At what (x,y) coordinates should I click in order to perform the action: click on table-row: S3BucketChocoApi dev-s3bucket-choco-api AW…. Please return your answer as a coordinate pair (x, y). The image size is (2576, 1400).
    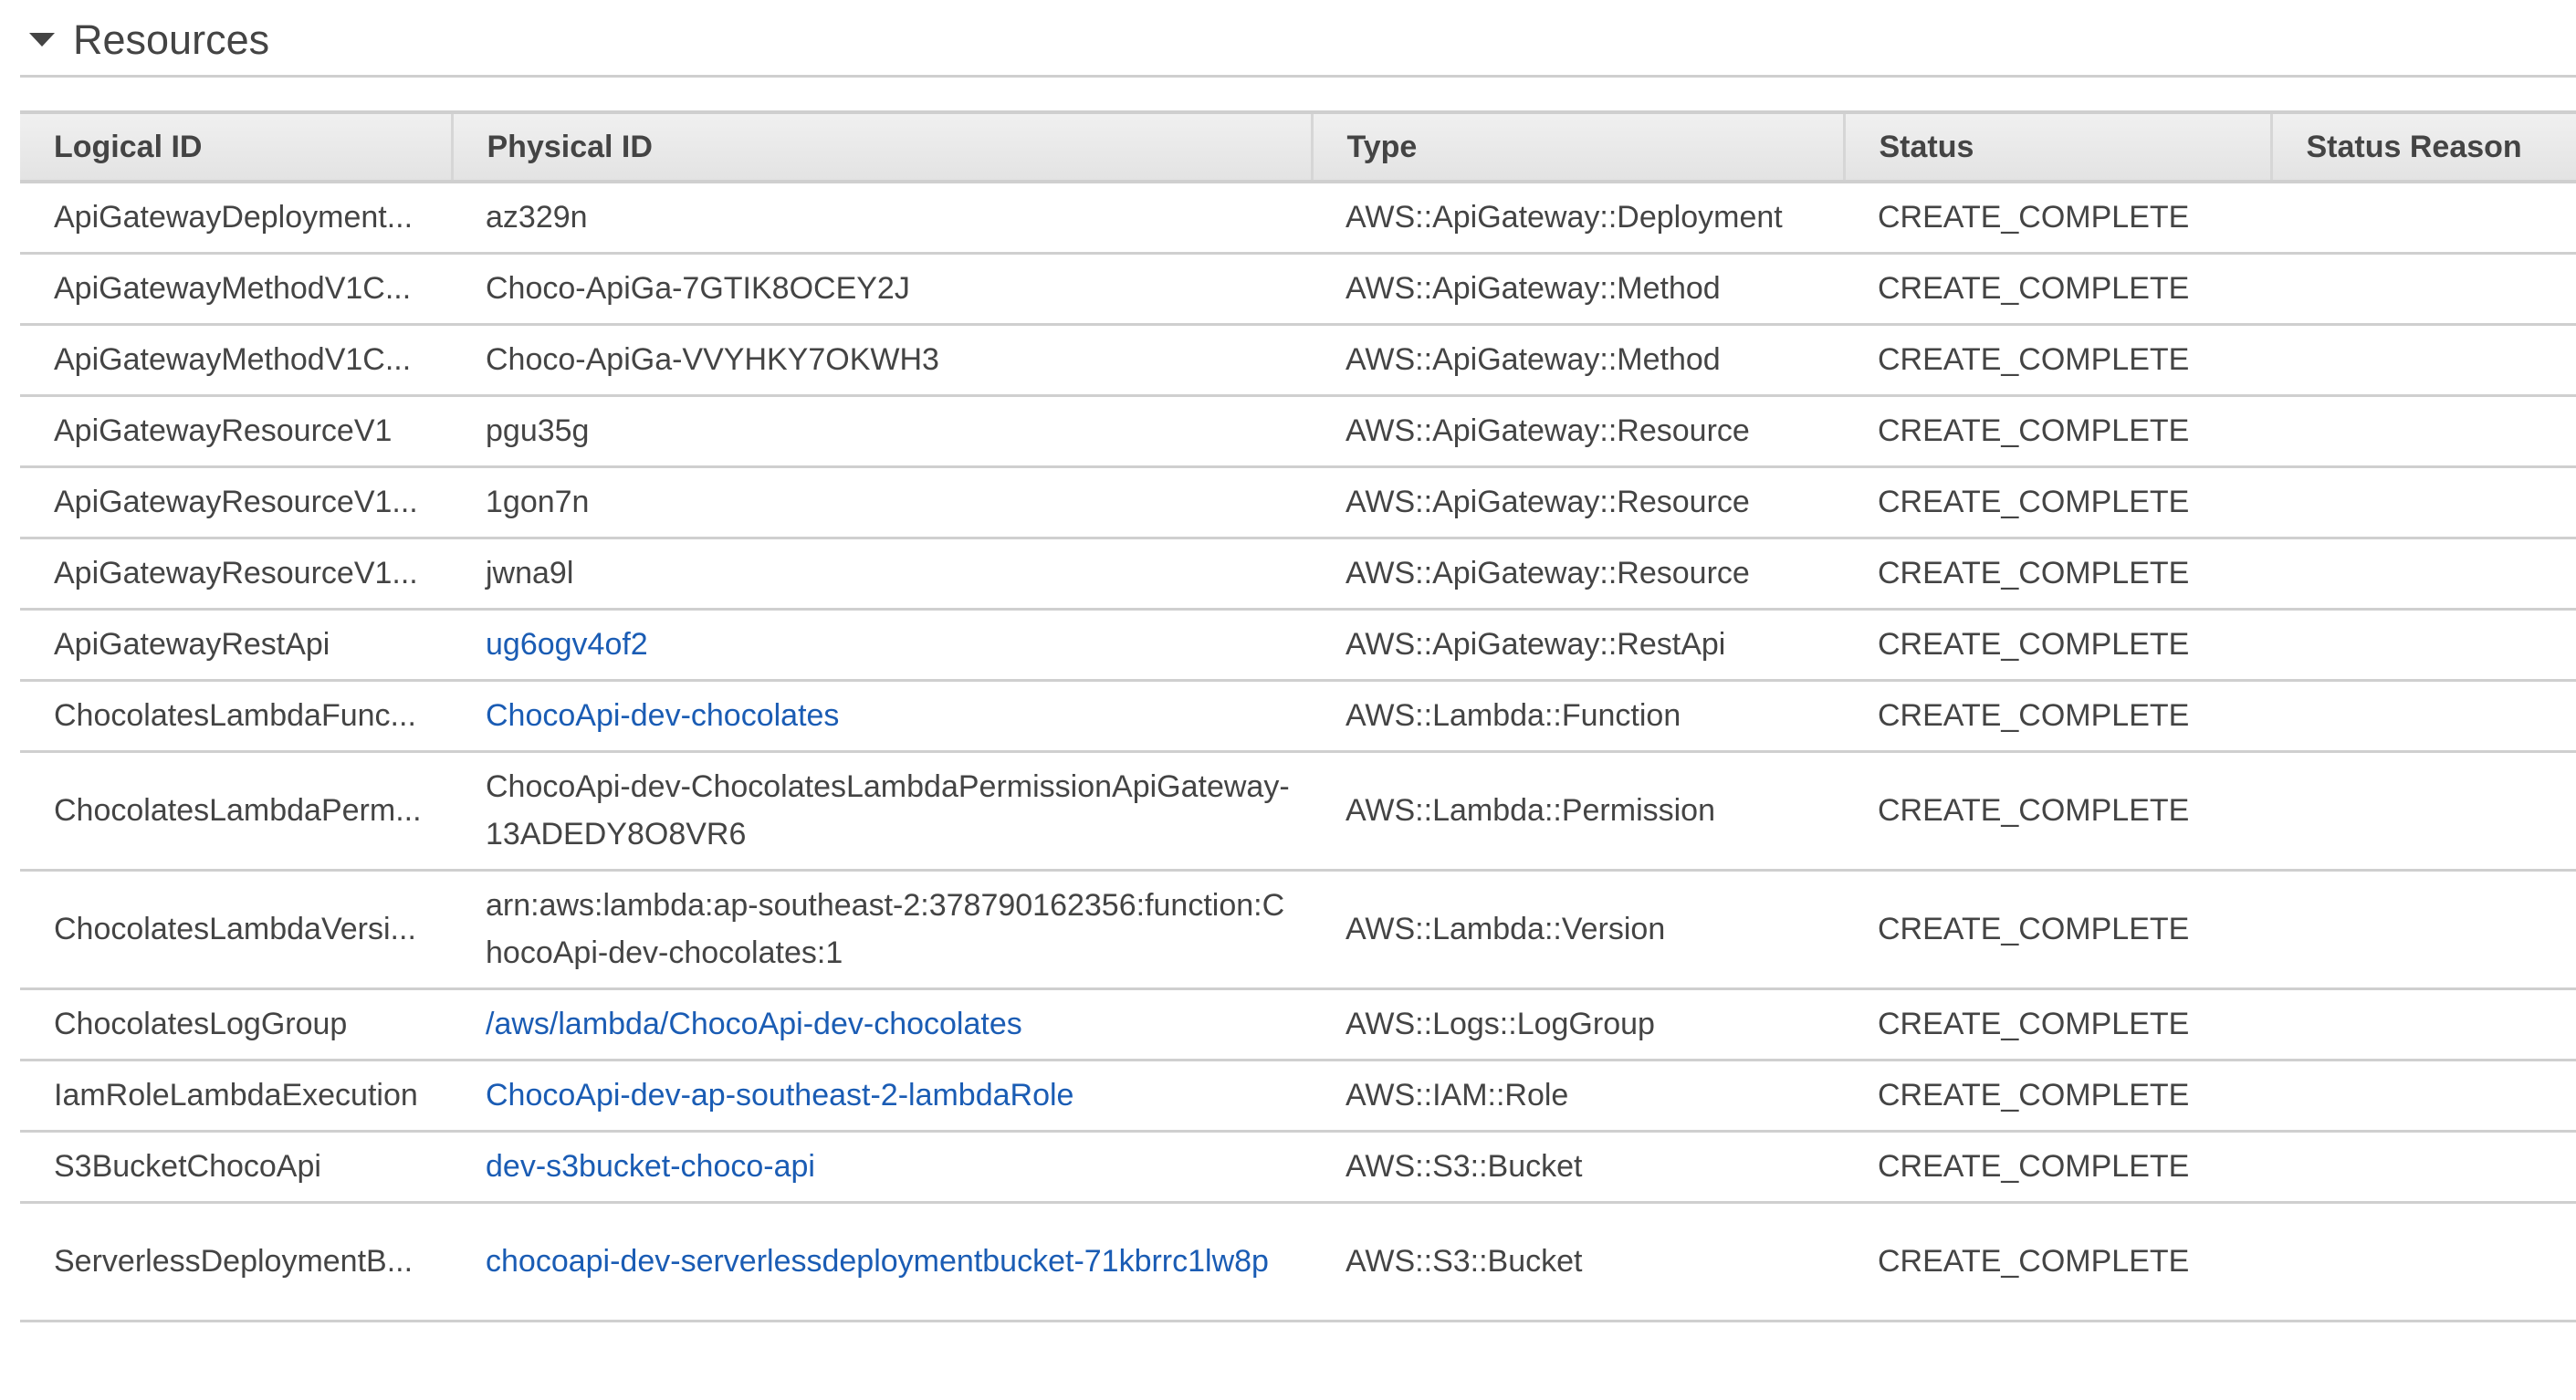
    Looking at the image, I should click on (1298, 1167).